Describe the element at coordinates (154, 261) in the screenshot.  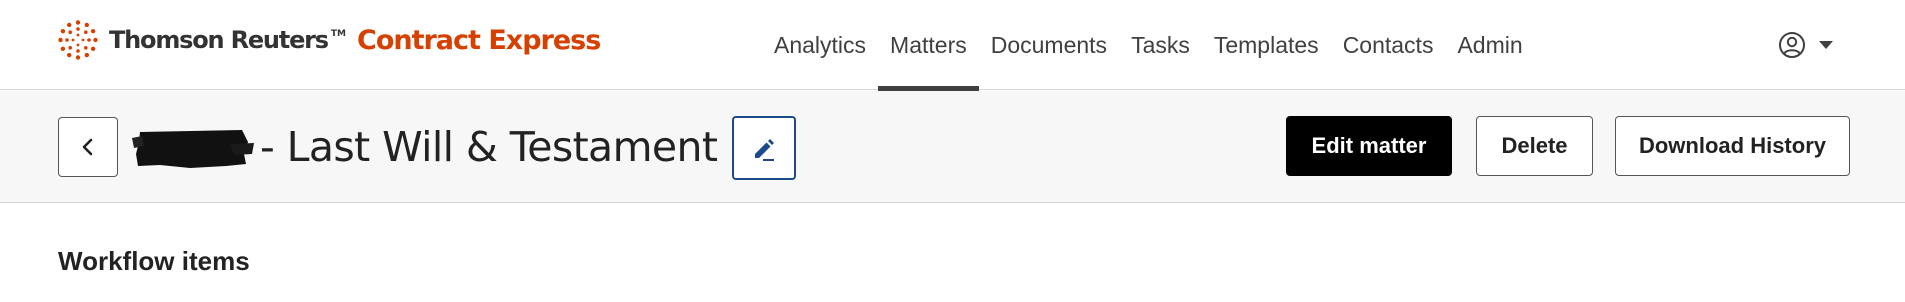
I see `workflow-items-heading: Workflow items` at that location.